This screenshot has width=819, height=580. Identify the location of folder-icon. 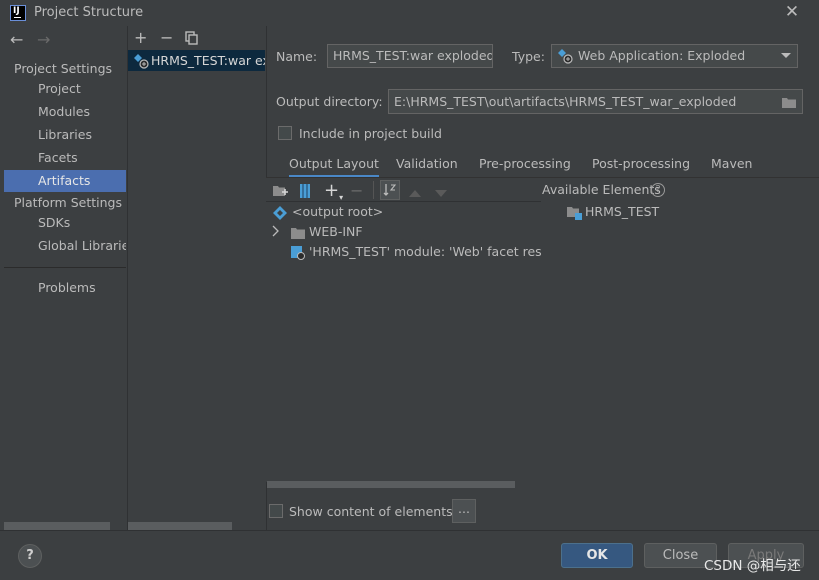
(298, 233).